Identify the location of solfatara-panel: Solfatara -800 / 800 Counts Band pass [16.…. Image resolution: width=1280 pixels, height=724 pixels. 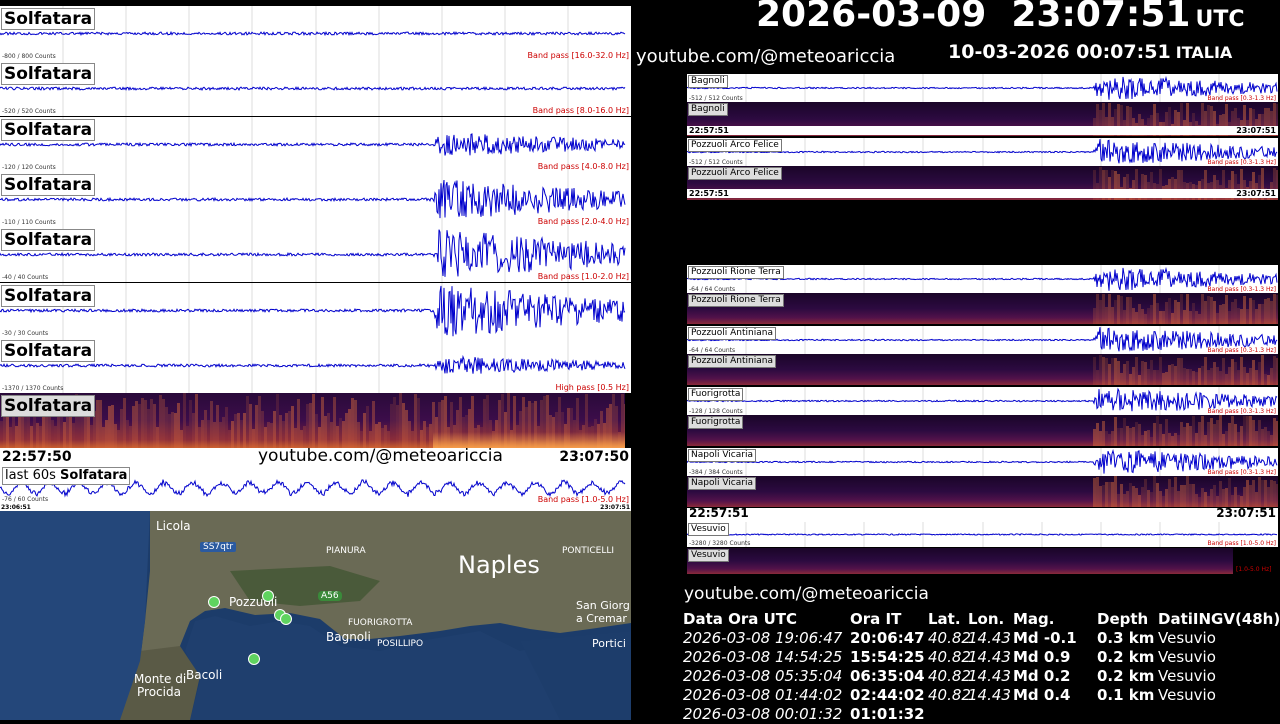
(315, 33).